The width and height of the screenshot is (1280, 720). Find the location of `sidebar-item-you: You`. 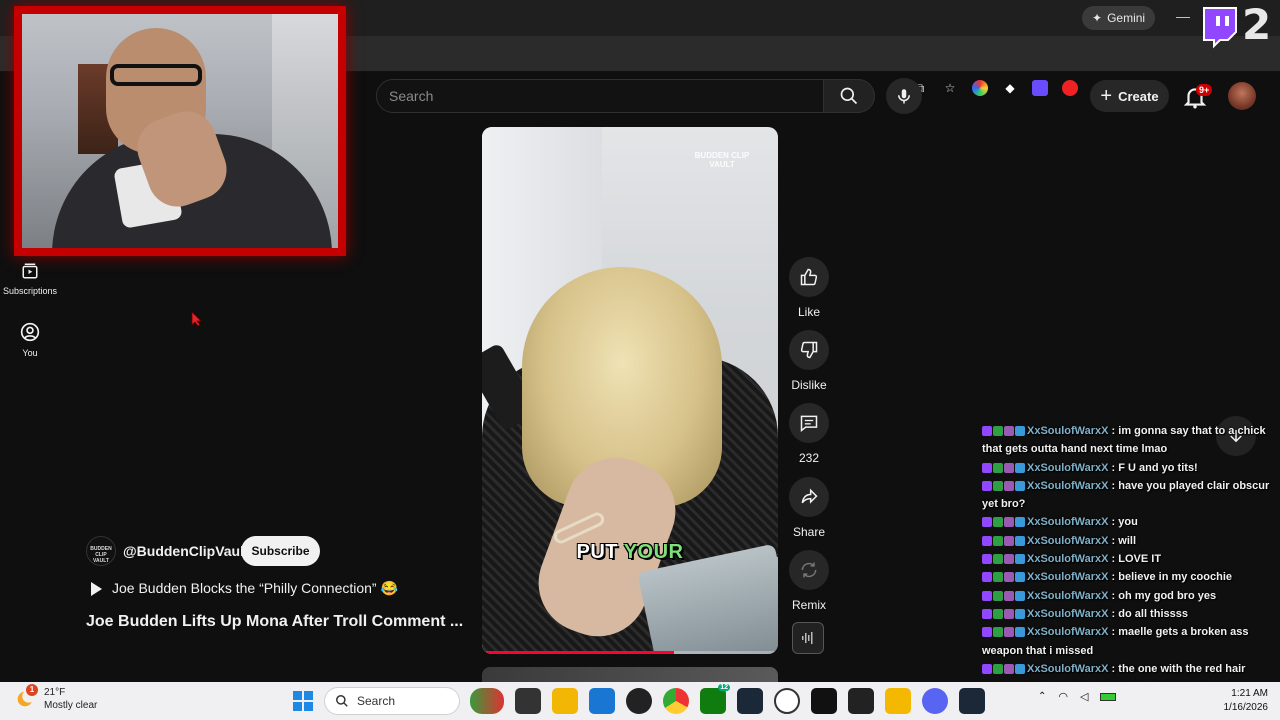

sidebar-item-you: You is located at coordinates (30, 340).